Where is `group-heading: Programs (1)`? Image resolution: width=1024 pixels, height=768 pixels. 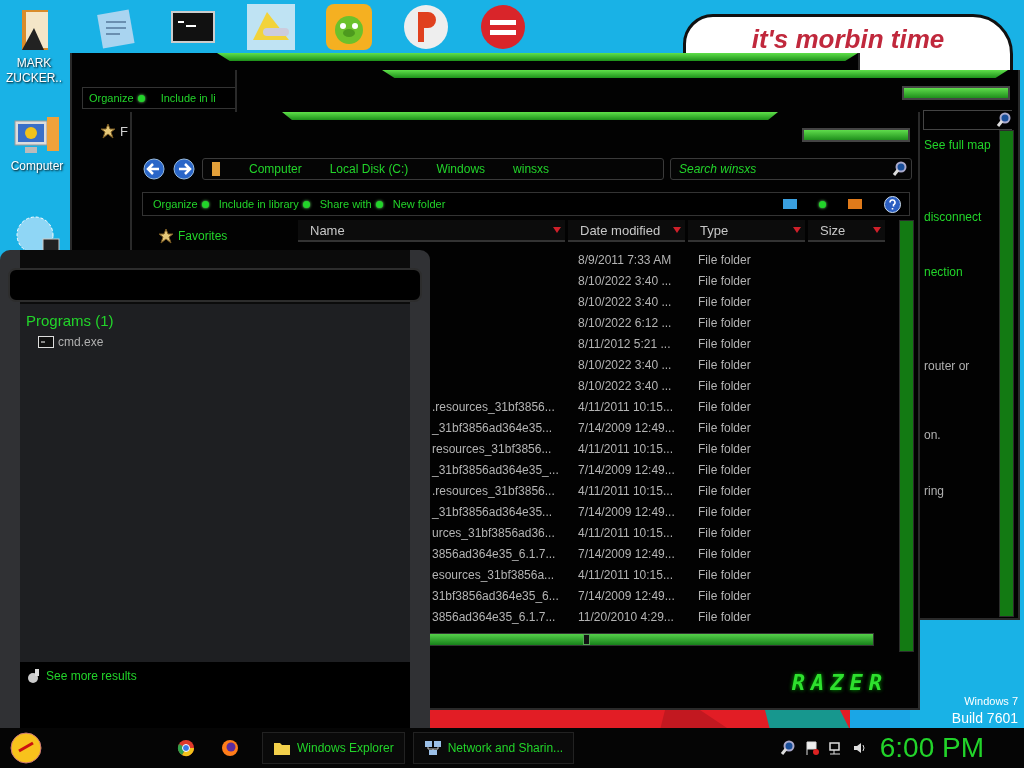
group-heading: Programs (1) is located at coordinates (70, 320).